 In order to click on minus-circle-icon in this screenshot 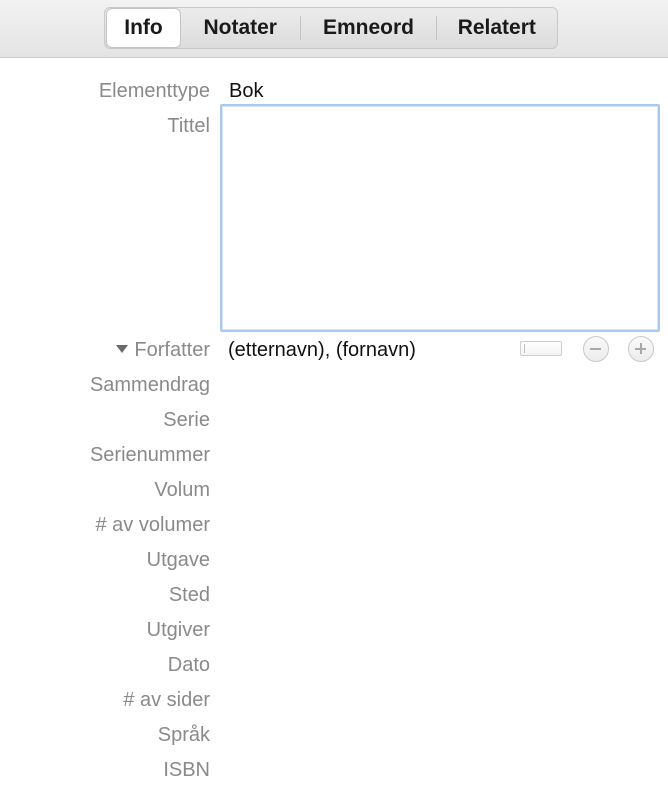, I will do `click(596, 349)`.